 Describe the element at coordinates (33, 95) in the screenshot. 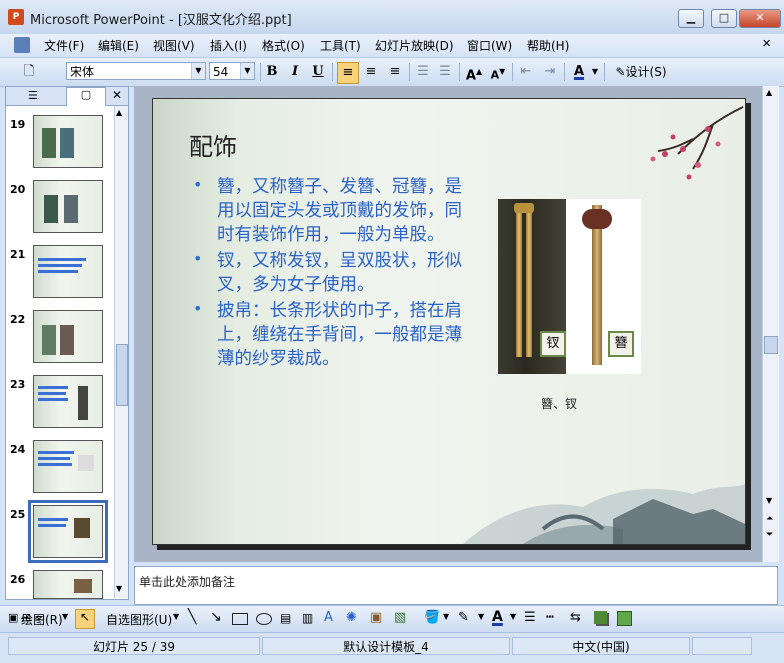

I see `outline-tab: ☰` at that location.